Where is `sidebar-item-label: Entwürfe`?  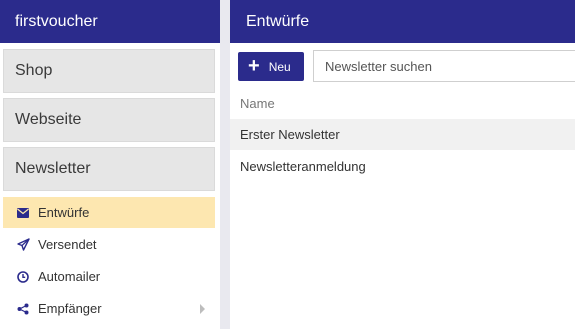 sidebar-item-label: Entwürfe is located at coordinates (64, 212).